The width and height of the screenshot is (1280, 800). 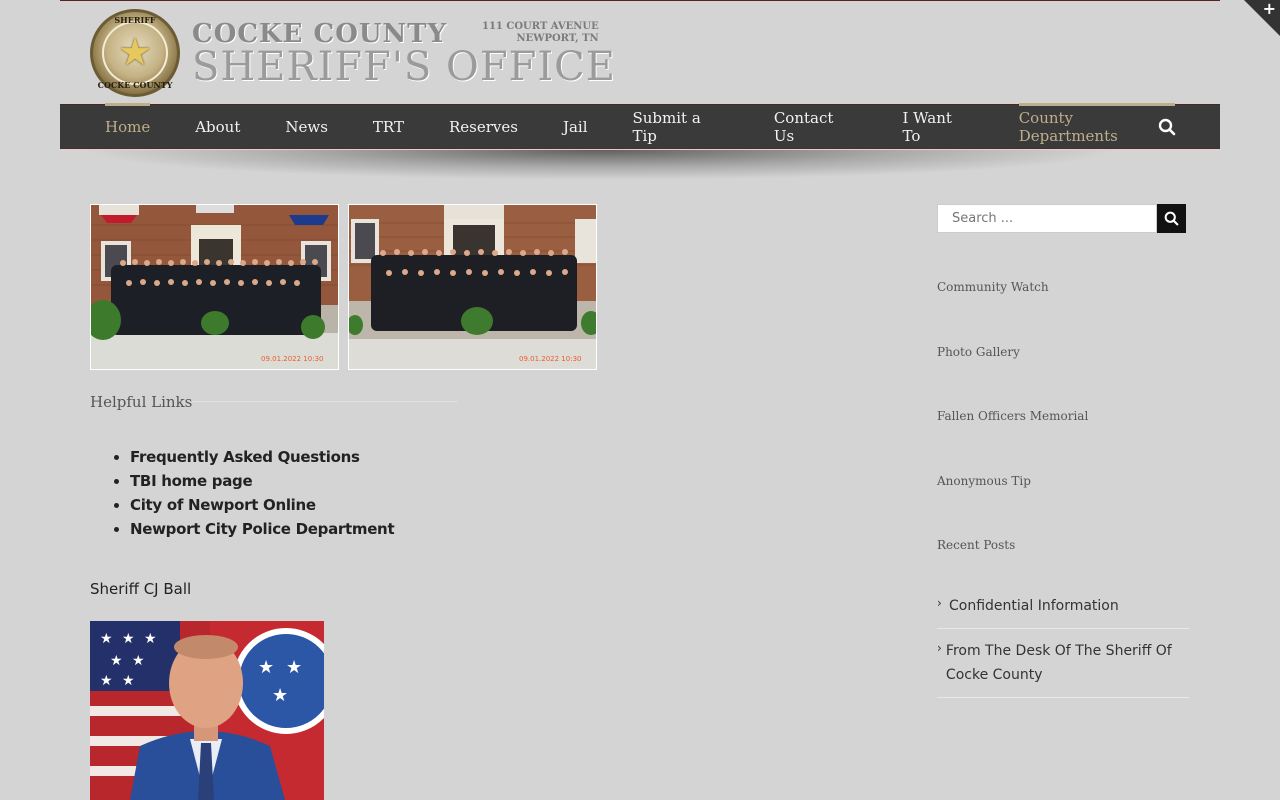 What do you see at coordinates (141, 589) in the screenshot?
I see `sheriff-name: Sheriff CJ Ball` at bounding box center [141, 589].